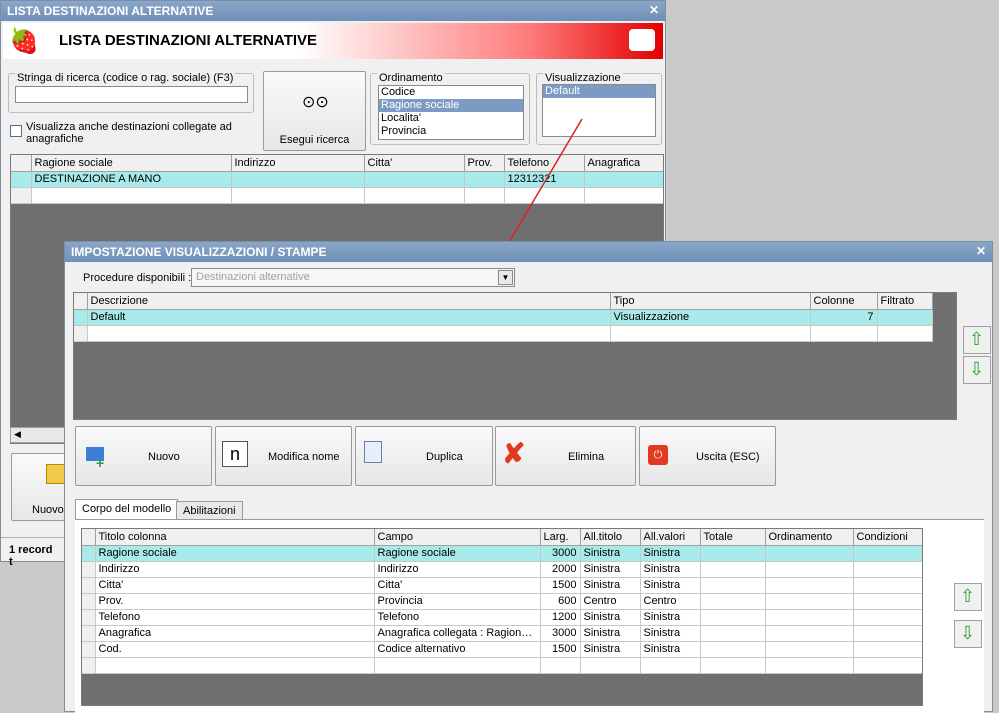  I want to click on column-move-up-button: ⇧, so click(968, 597).